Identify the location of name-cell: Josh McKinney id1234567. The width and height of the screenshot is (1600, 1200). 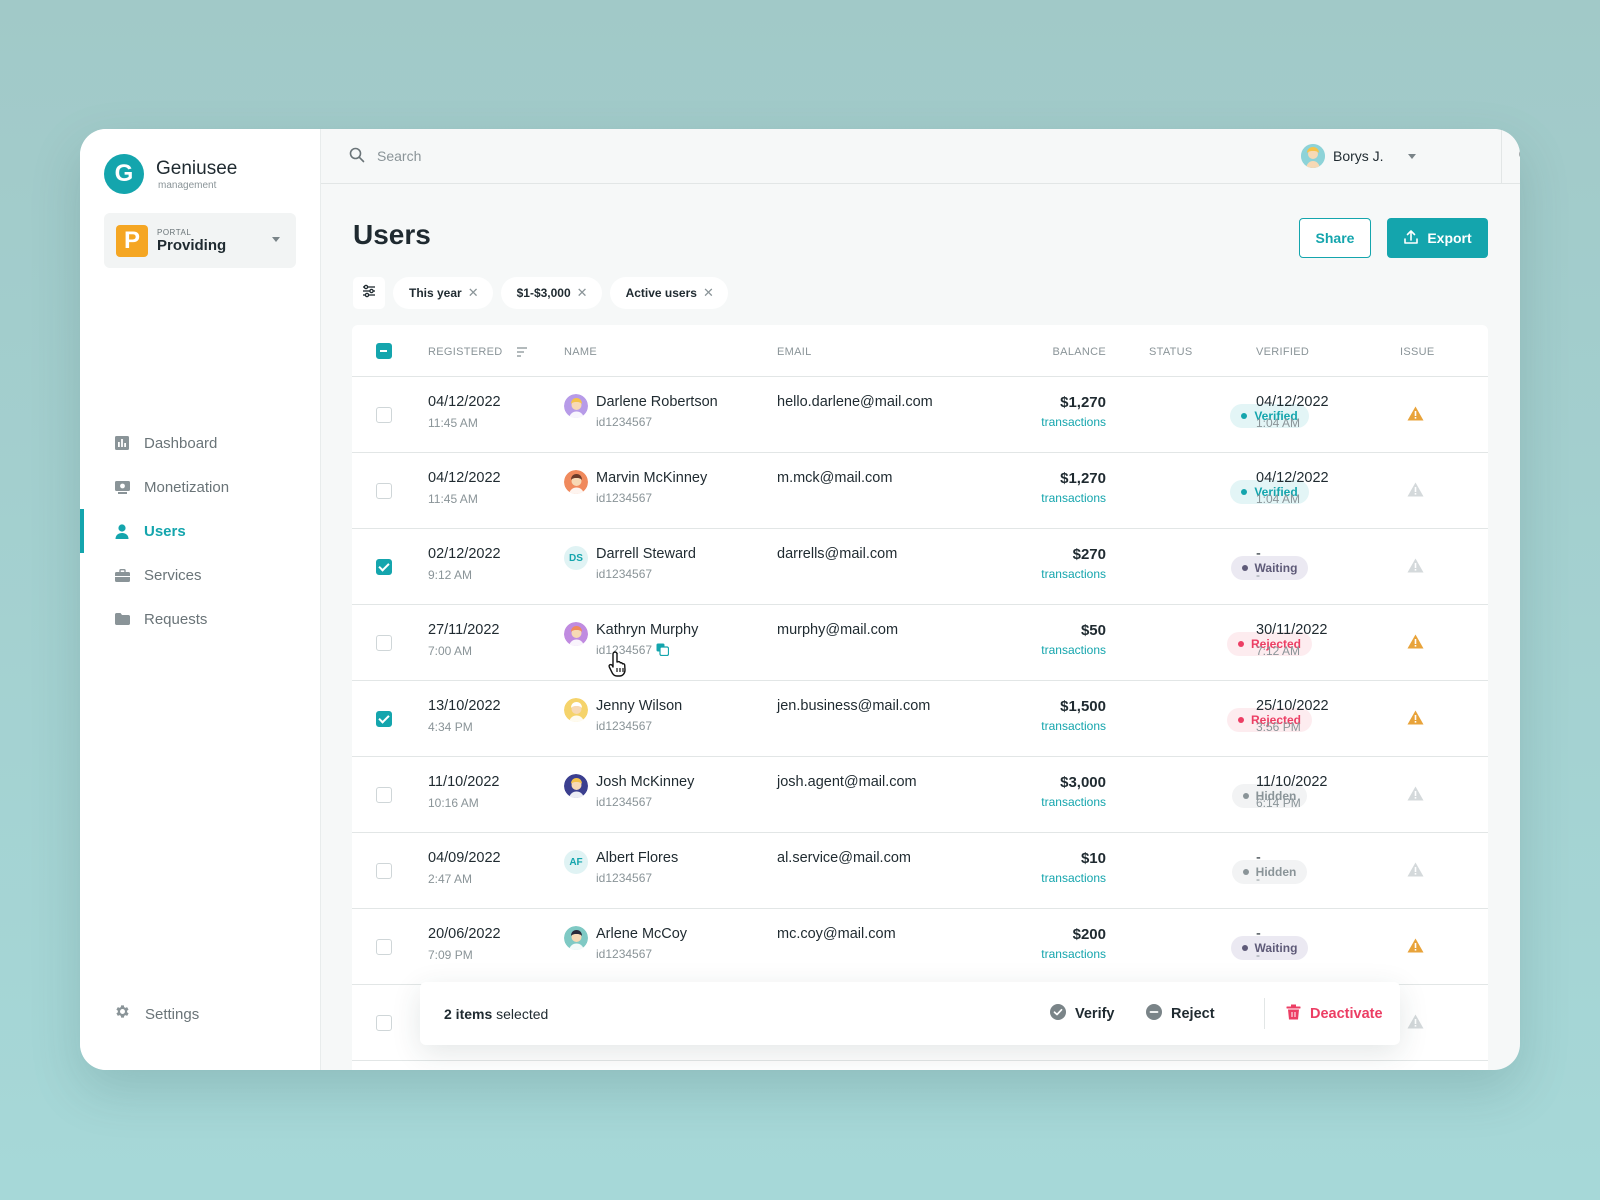
(629, 791).